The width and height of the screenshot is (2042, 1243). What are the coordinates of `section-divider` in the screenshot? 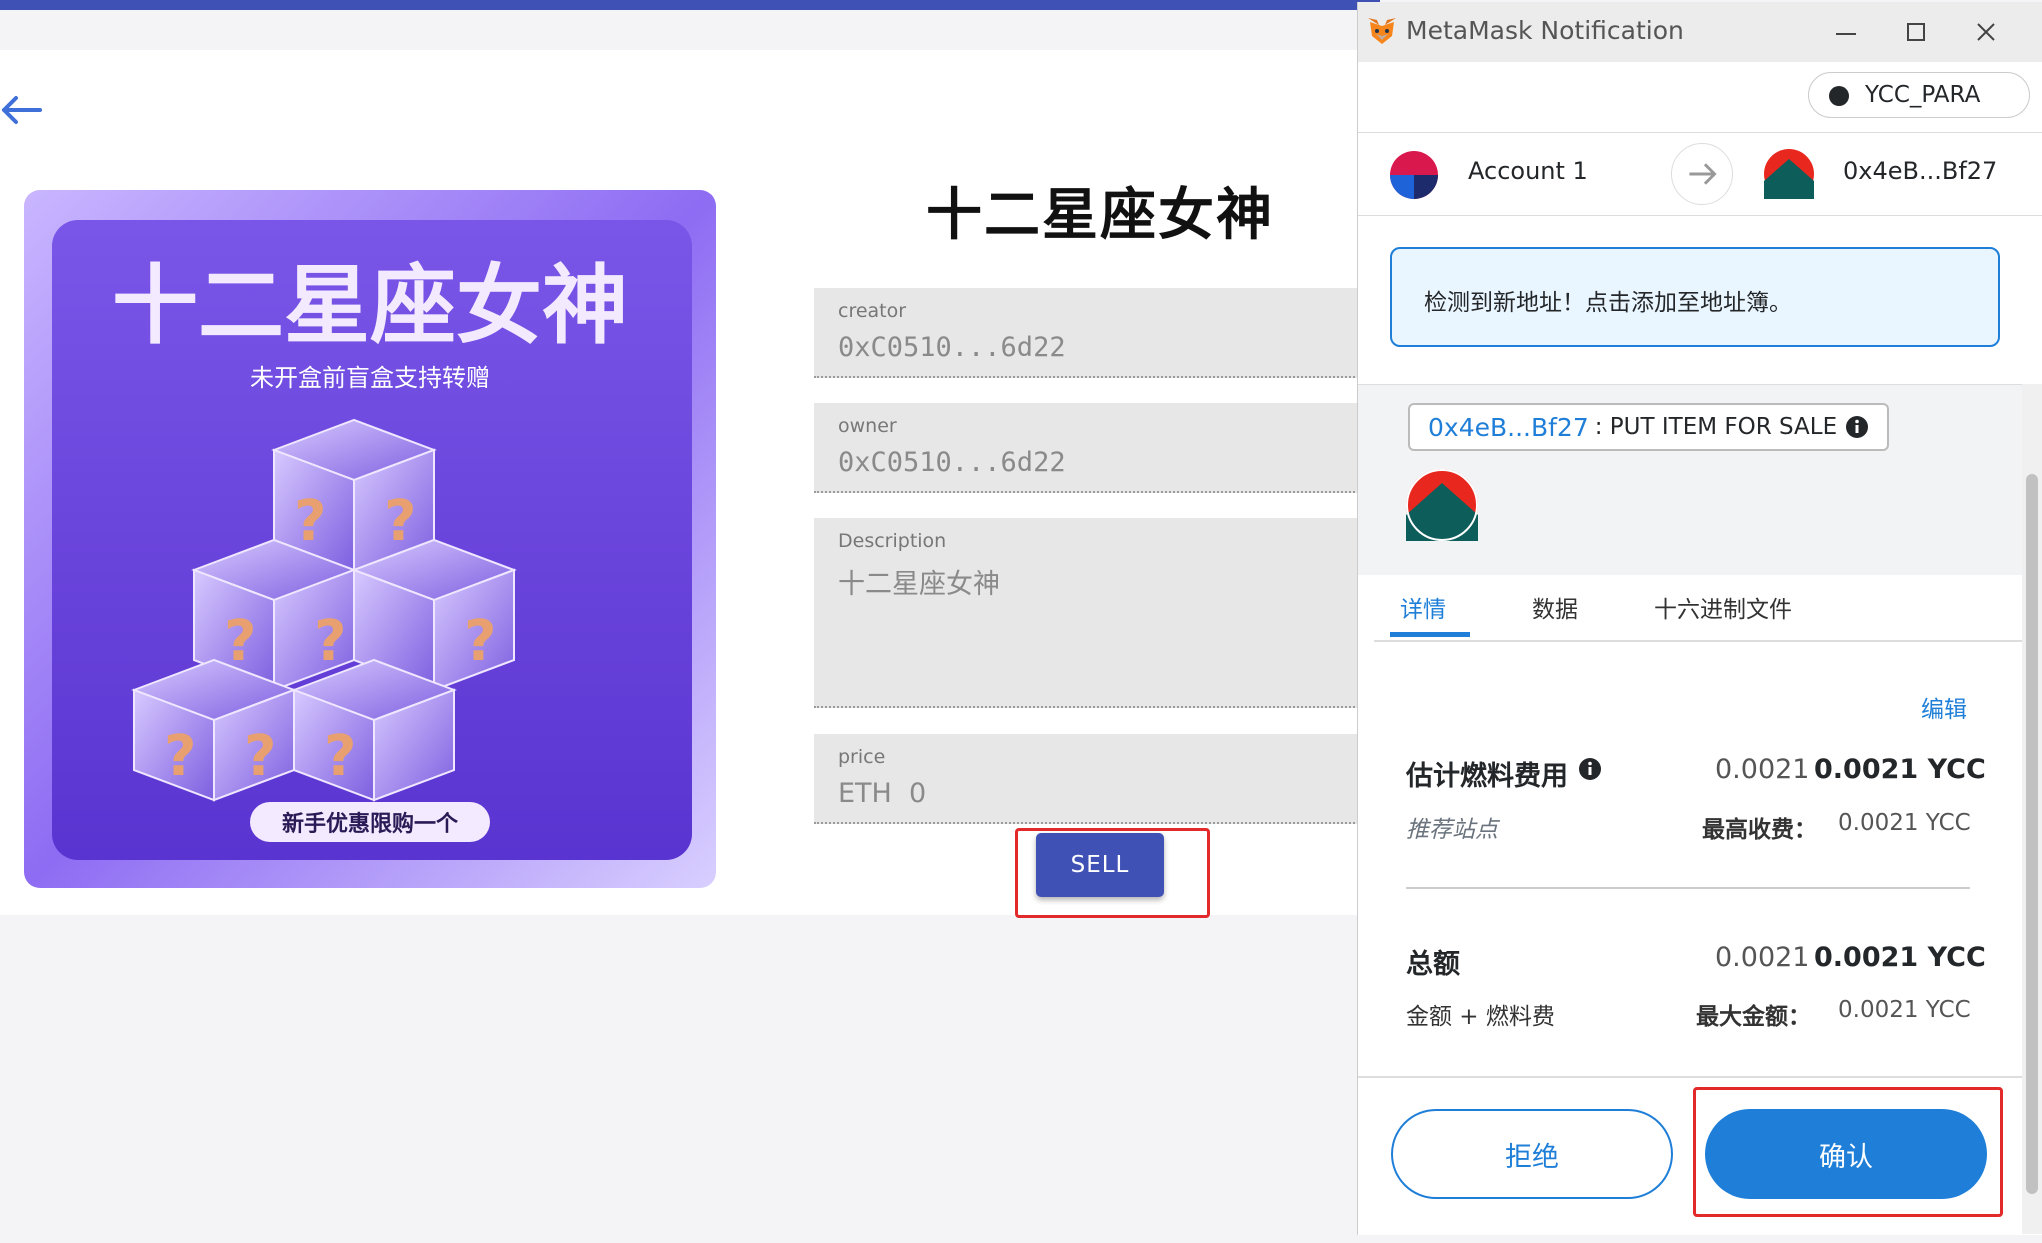 It's located at (1688, 888).